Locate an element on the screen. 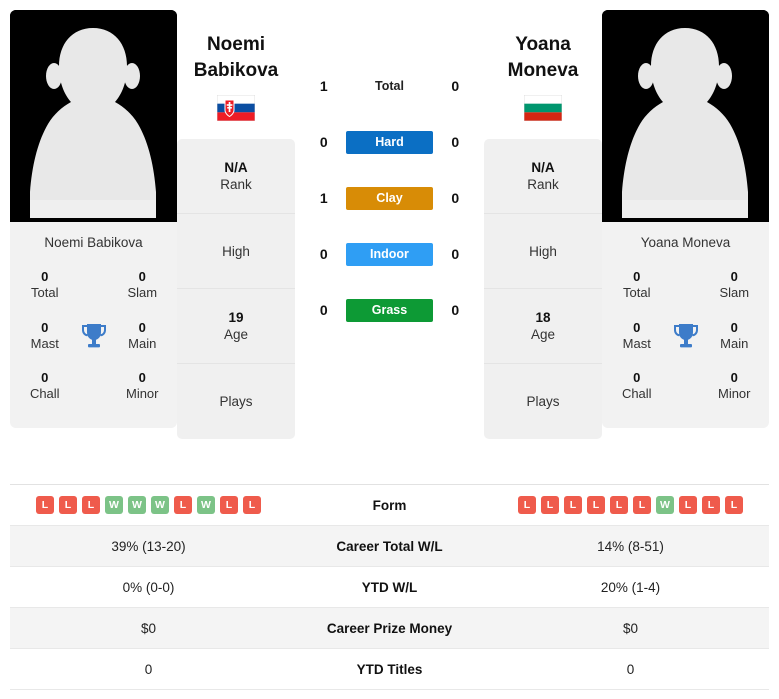  stats-row-career-prize-money: $0 Career Prize Money $0 is located at coordinates (389, 628).